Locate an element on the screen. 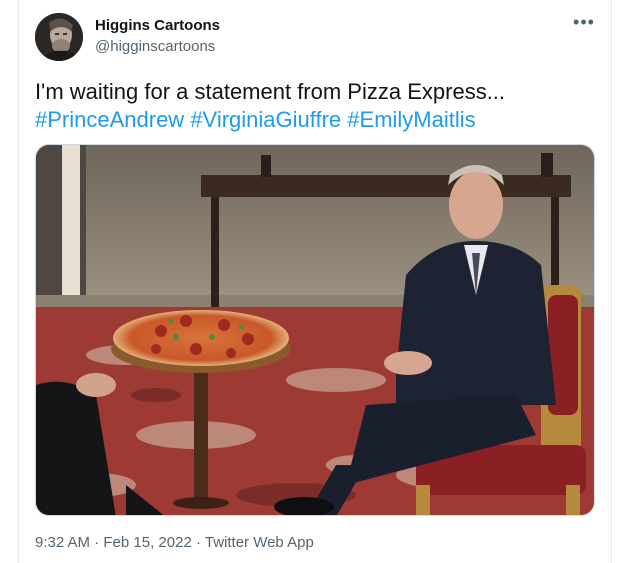  more-options-button: ••• is located at coordinates (584, 22).